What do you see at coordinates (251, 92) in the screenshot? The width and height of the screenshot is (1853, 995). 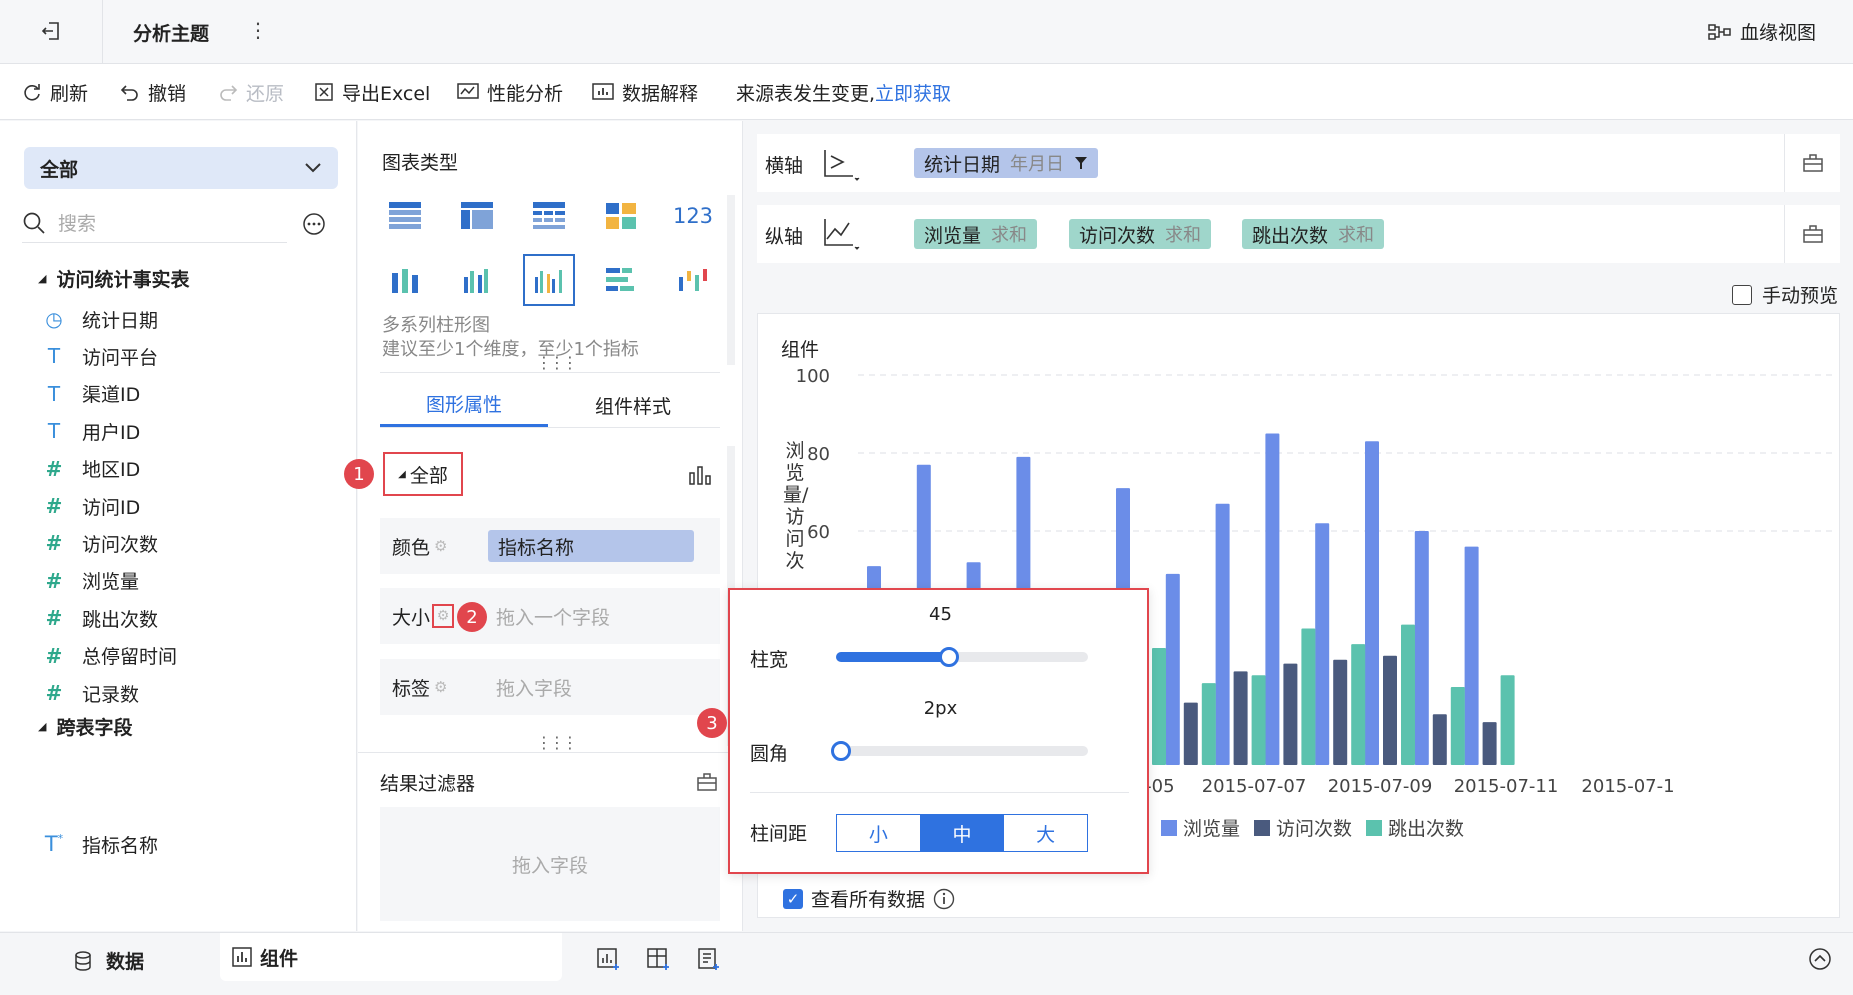 I see `redo-button: 还原` at bounding box center [251, 92].